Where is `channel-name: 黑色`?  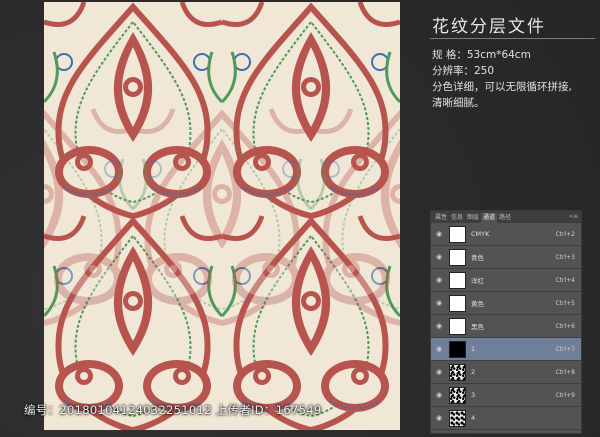 channel-name: 黑色 is located at coordinates (477, 327).